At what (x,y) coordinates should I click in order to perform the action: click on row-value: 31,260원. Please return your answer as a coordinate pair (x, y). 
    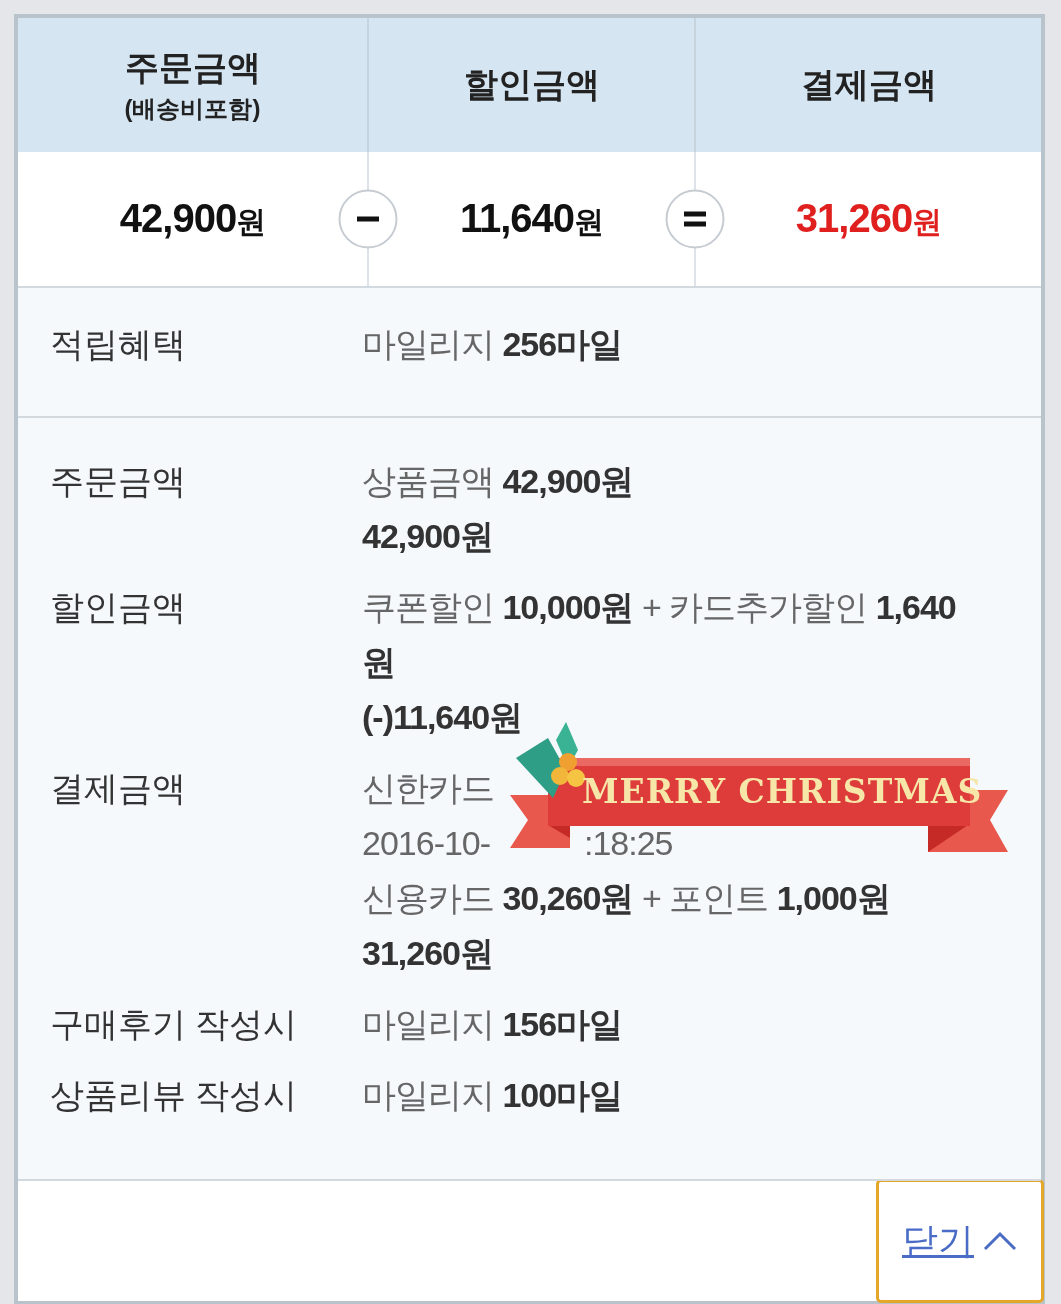
    Looking at the image, I should click on (428, 953).